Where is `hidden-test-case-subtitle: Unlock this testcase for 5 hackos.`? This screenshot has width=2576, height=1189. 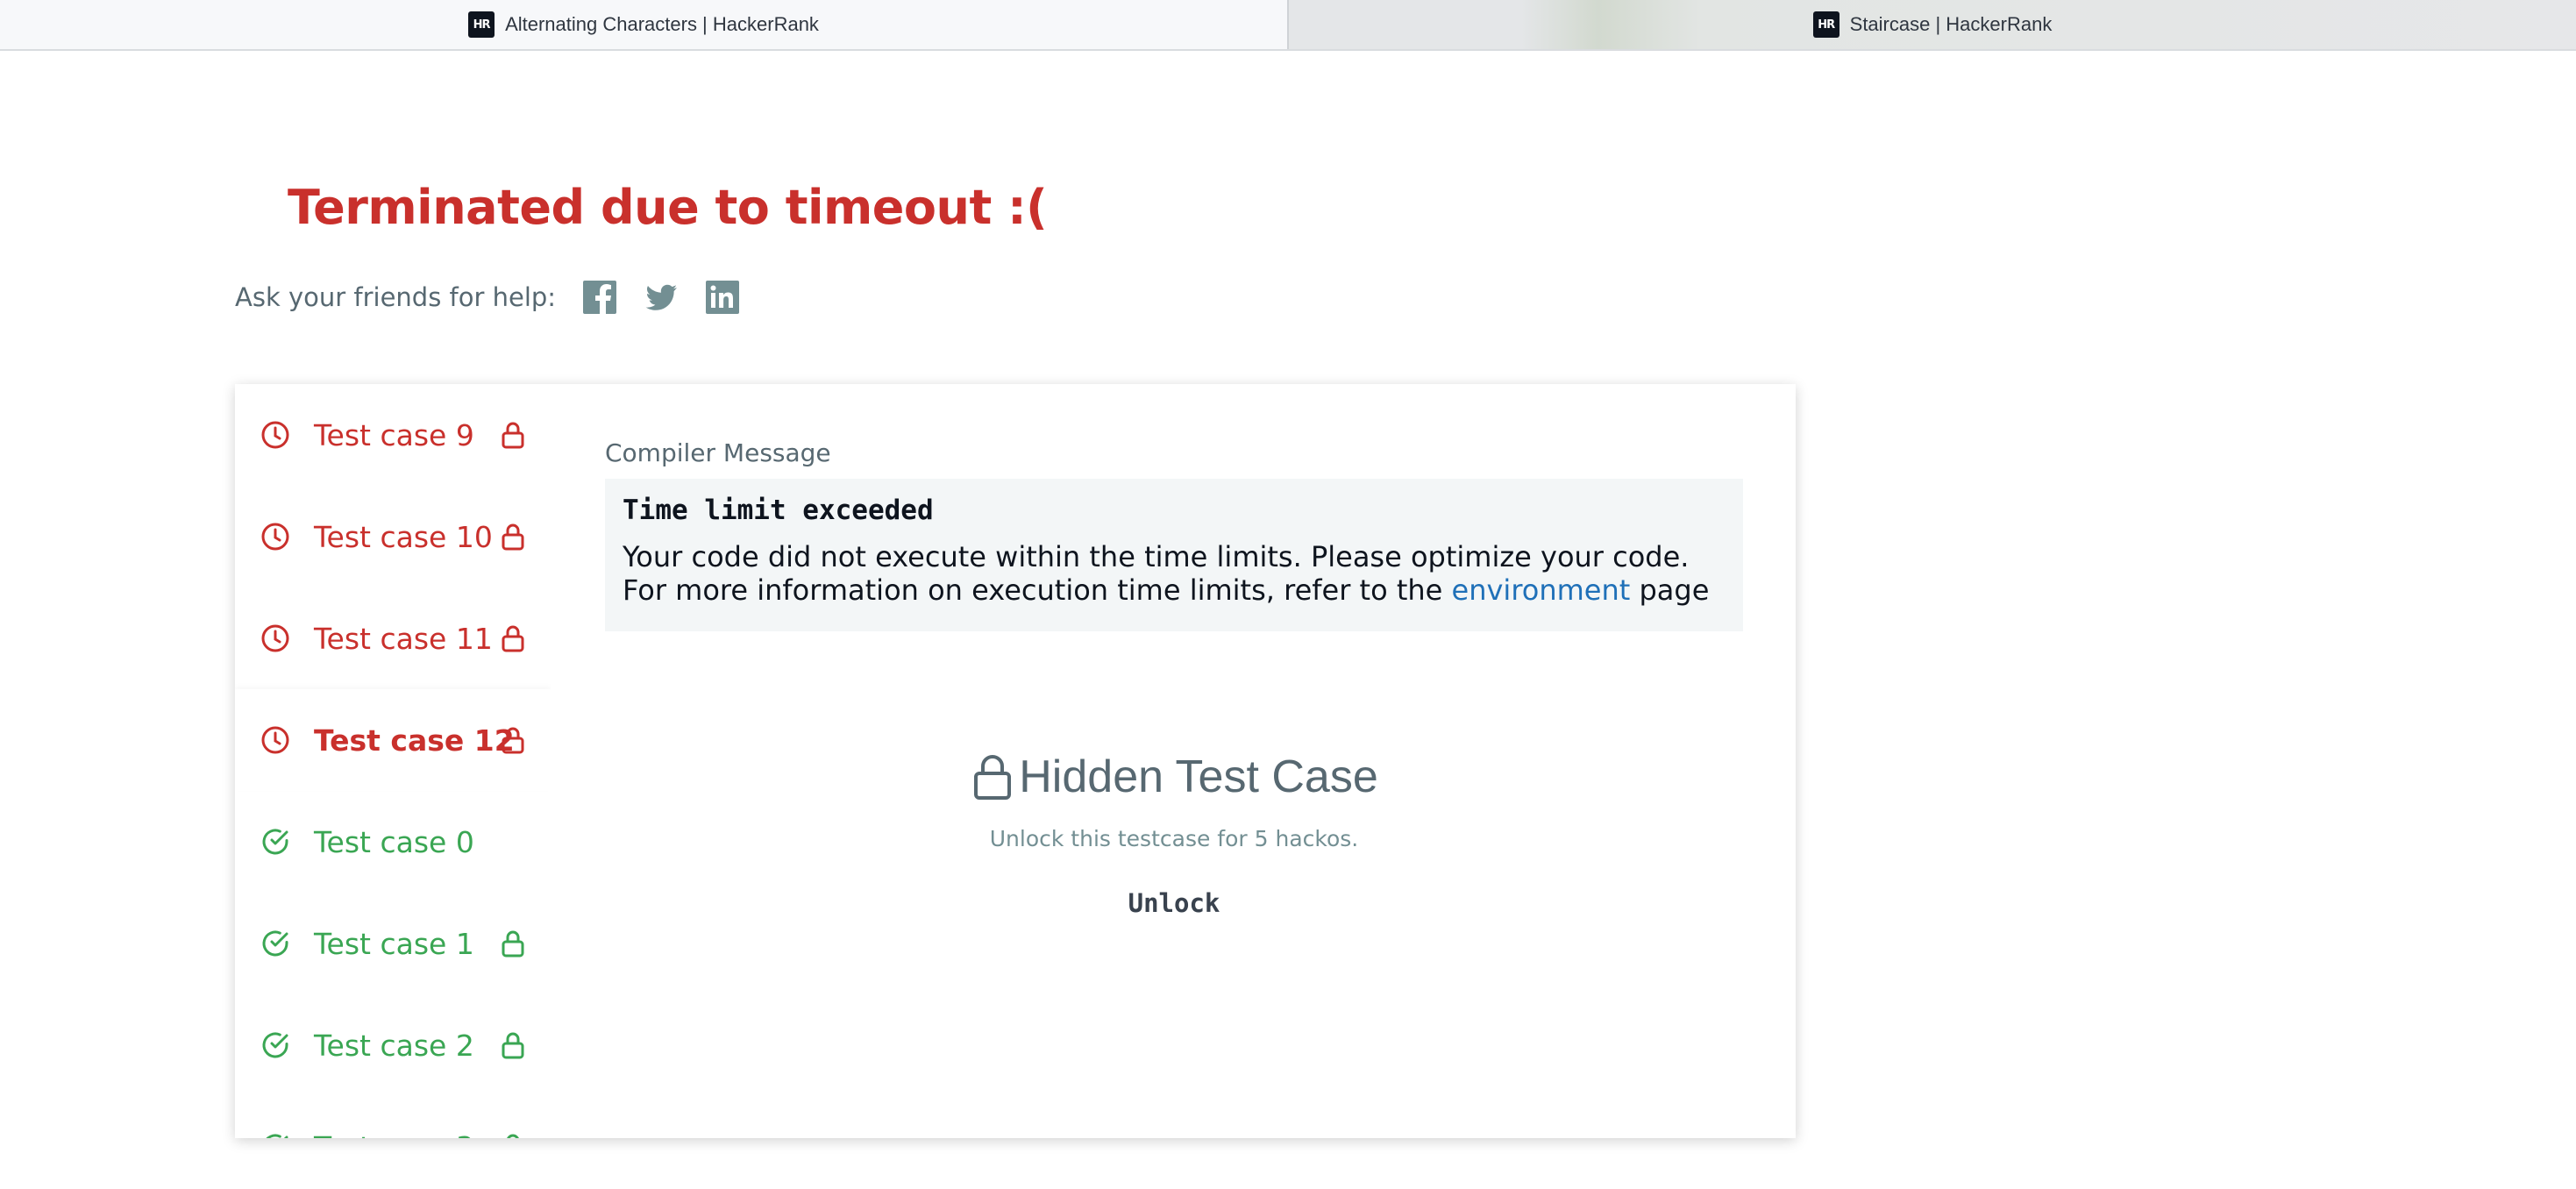 hidden-test-case-subtitle: Unlock this testcase for 5 hackos. is located at coordinates (1174, 838).